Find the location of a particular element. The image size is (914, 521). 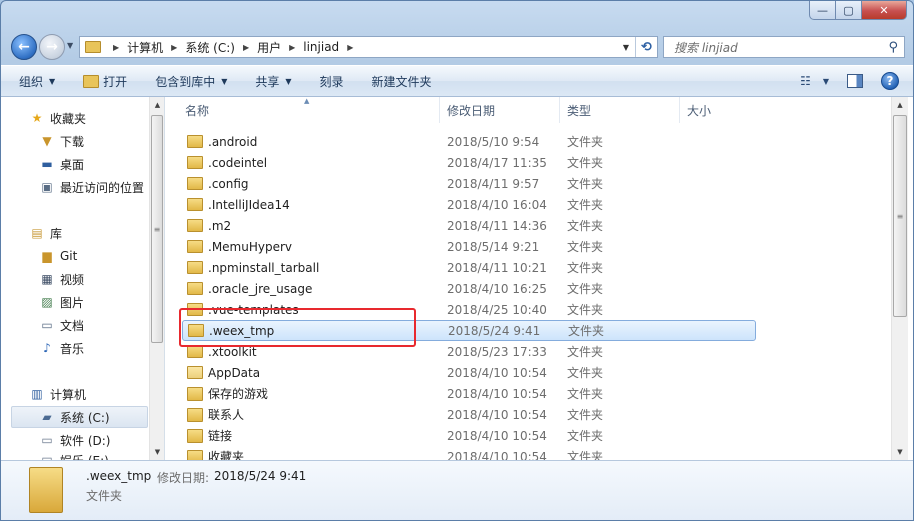

maximize-button: ▢ is located at coordinates (849, 10).